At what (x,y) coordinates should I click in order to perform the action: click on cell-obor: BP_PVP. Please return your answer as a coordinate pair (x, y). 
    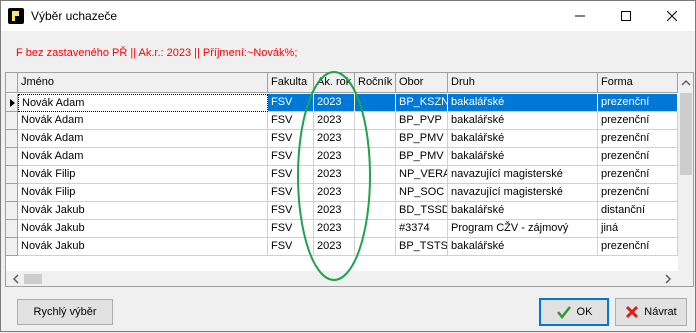
    Looking at the image, I should click on (422, 121).